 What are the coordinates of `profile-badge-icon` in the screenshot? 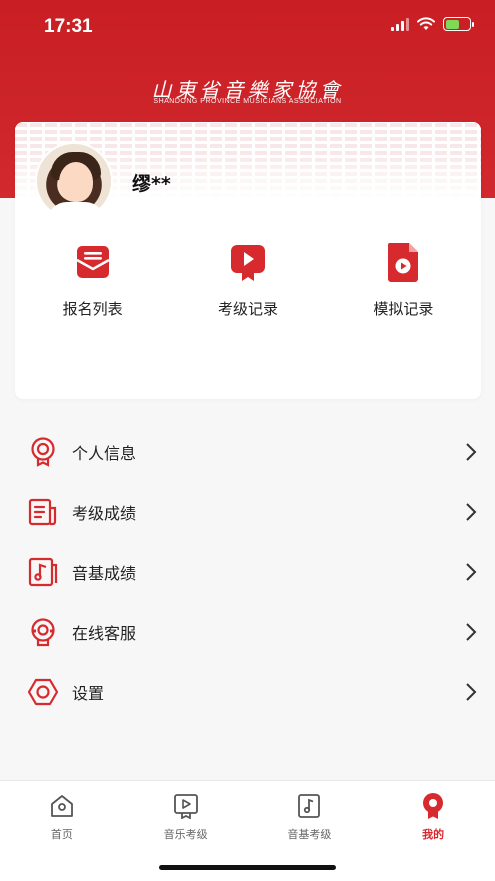 It's located at (433, 806).